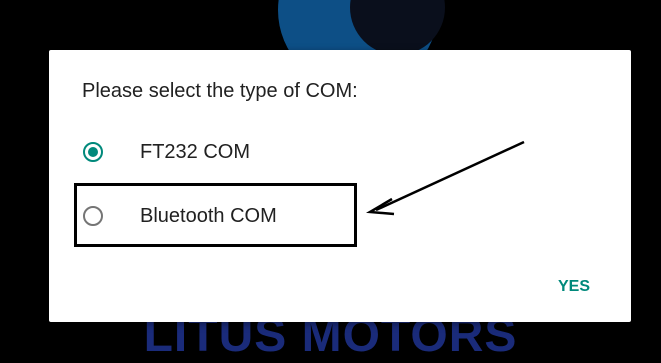 The width and height of the screenshot is (661, 363). What do you see at coordinates (93, 152) in the screenshot?
I see `radio-checked-icon` at bounding box center [93, 152].